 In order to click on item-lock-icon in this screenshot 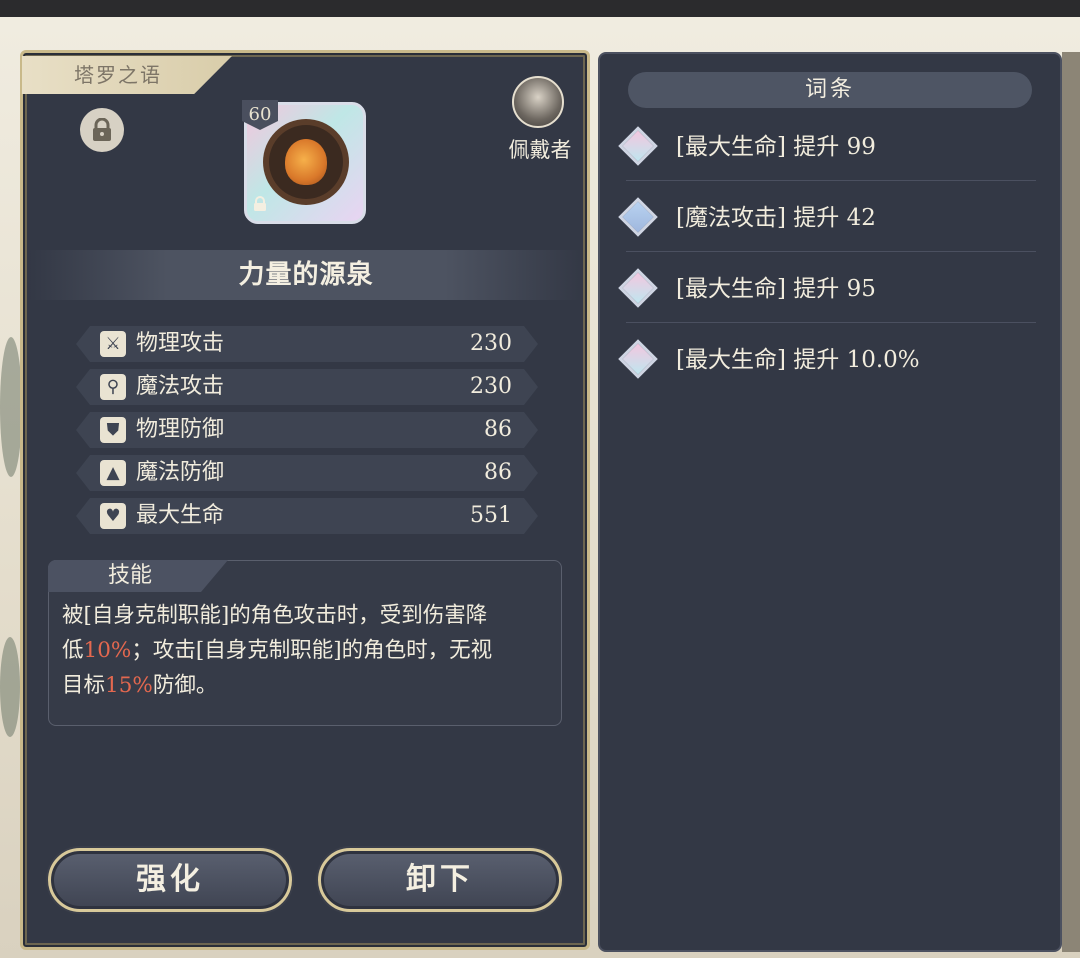, I will do `click(260, 203)`.